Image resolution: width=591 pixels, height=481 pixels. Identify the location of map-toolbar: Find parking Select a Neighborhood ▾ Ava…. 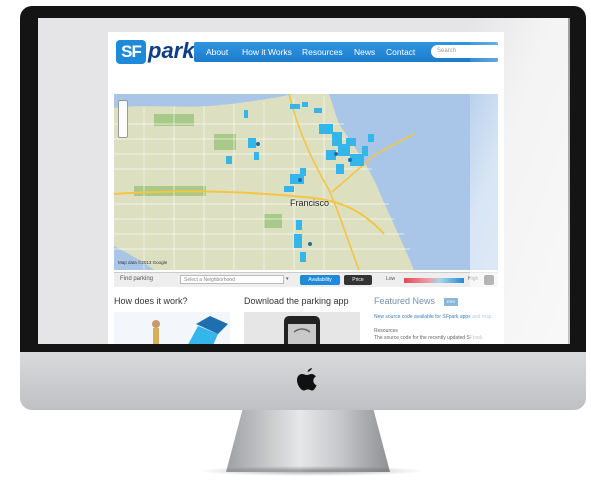
(306, 279).